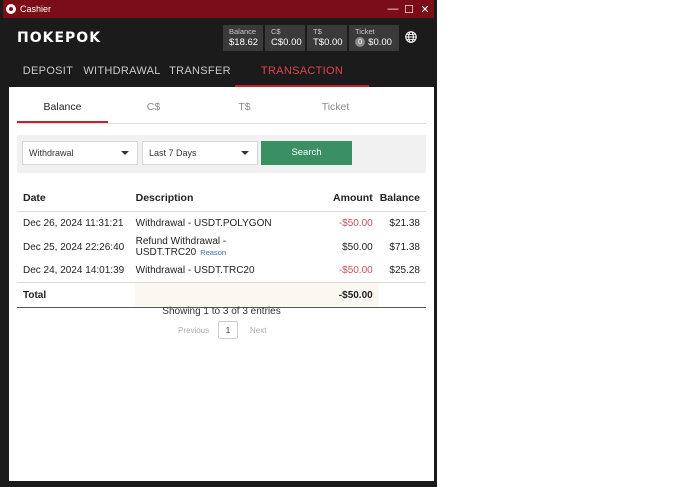  Describe the element at coordinates (286, 42) in the screenshot. I see `cash-dollar-value: C$0.00` at that location.